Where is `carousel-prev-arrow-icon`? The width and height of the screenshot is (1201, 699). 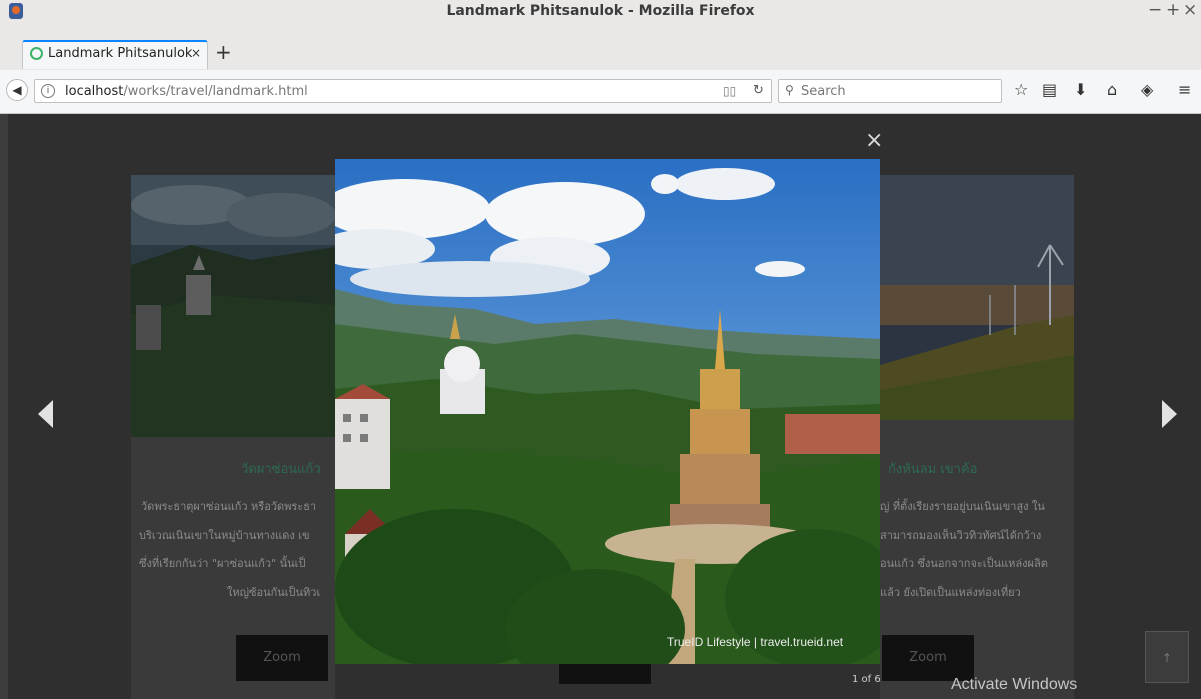 carousel-prev-arrow-icon is located at coordinates (45, 414).